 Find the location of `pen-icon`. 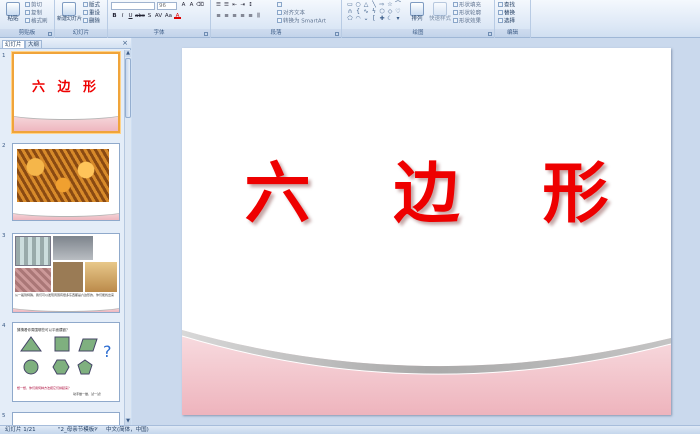

pen-icon is located at coordinates (455, 12).